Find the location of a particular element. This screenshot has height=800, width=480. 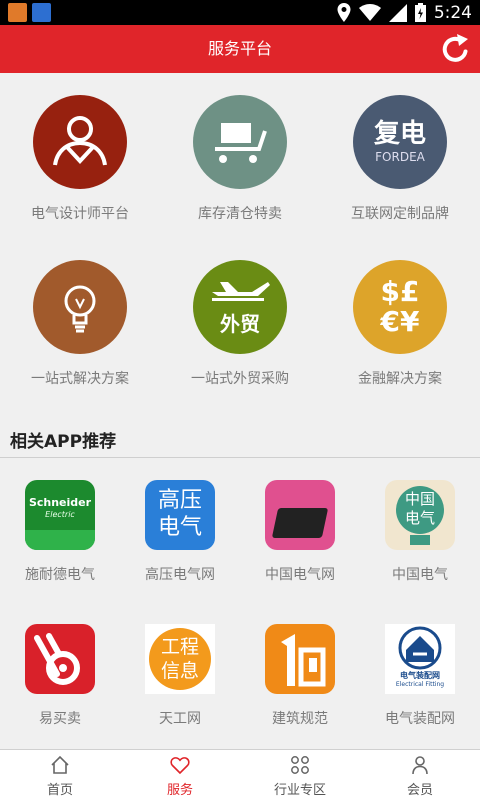

schneider-icon: Schneider Electric is located at coordinates (60, 515).